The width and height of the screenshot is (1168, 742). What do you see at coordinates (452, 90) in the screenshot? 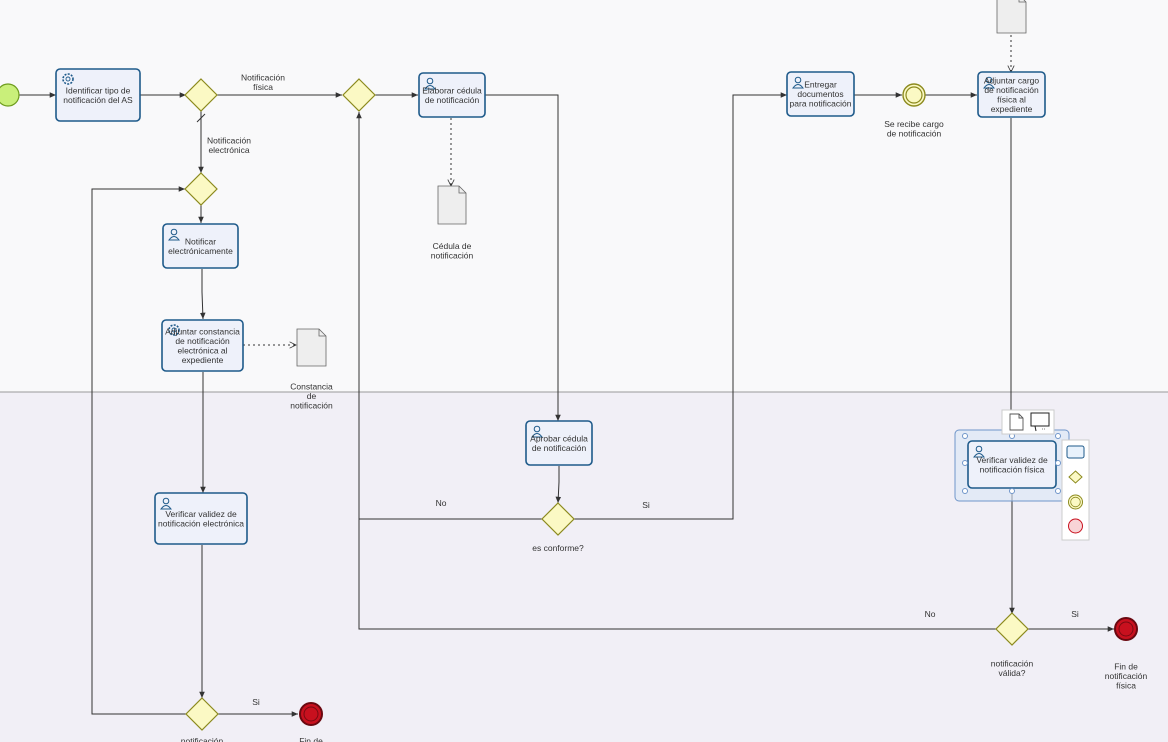
I see `task-label-line: Elaborar cédula` at bounding box center [452, 90].